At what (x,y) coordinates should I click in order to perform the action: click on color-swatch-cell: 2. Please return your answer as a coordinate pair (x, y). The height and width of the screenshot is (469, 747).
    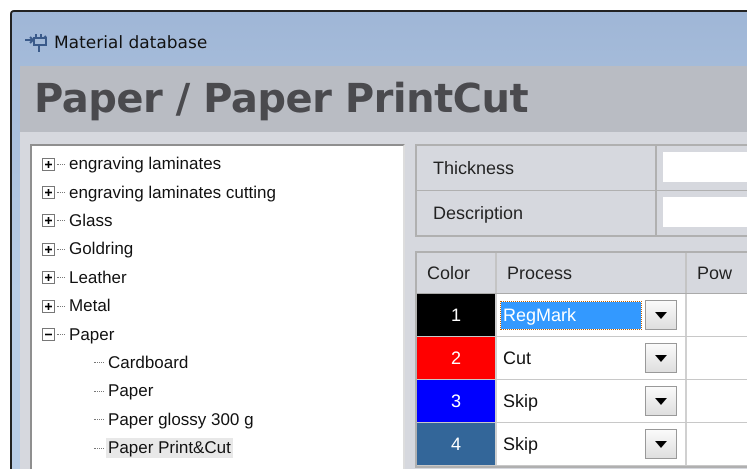
    Looking at the image, I should click on (457, 358).